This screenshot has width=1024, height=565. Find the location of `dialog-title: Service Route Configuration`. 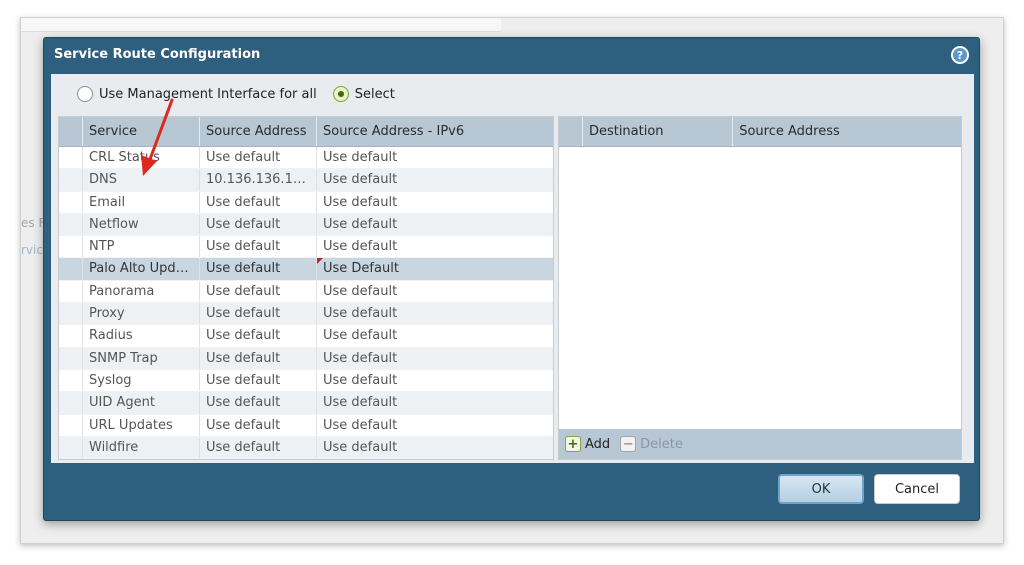

dialog-title: Service Route Configuration is located at coordinates (157, 54).